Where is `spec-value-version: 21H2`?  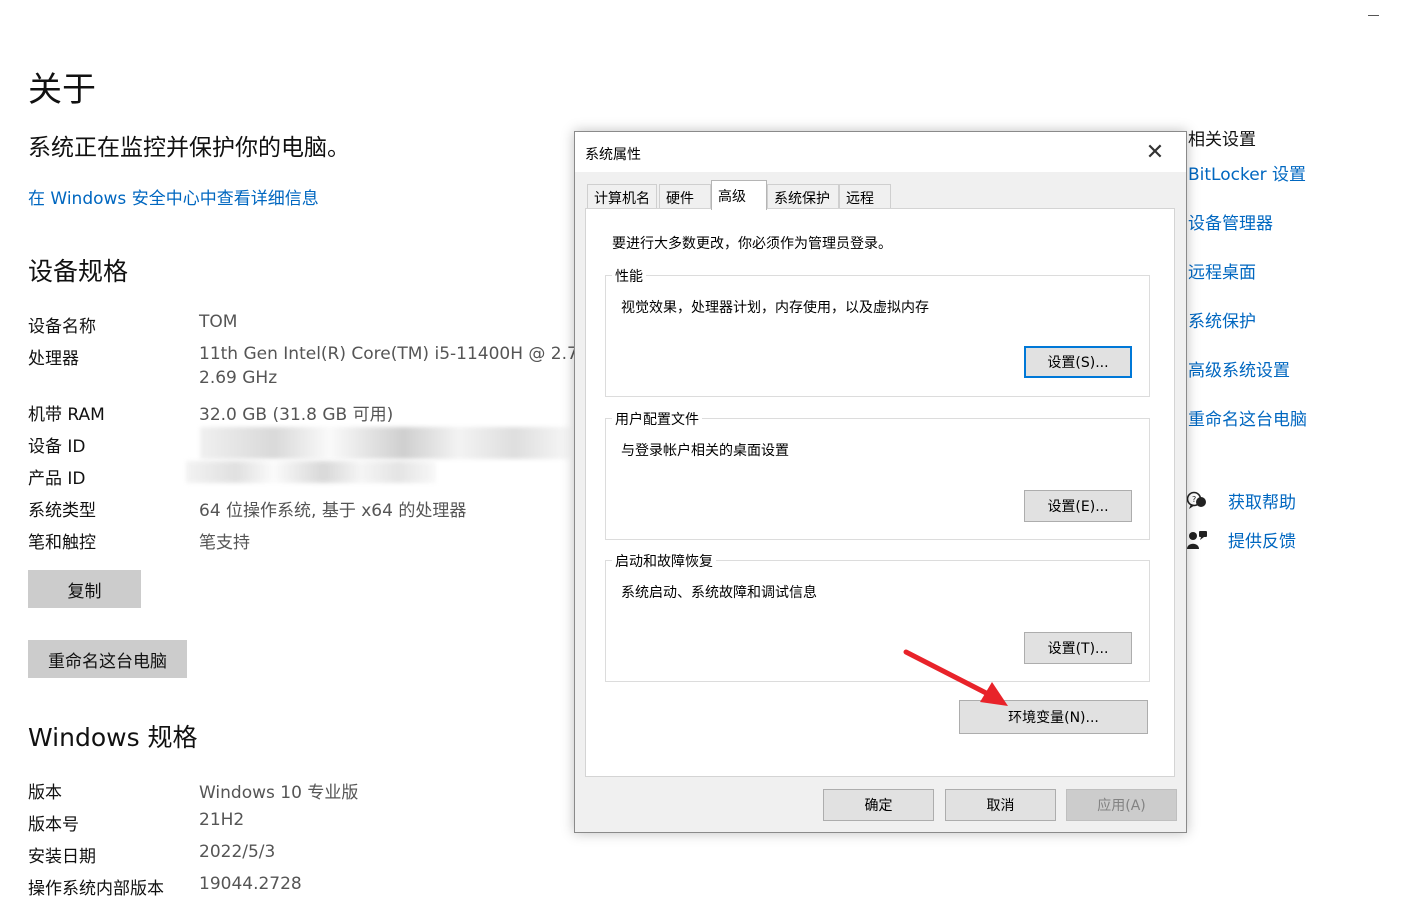 spec-value-version: 21H2 is located at coordinates (222, 820).